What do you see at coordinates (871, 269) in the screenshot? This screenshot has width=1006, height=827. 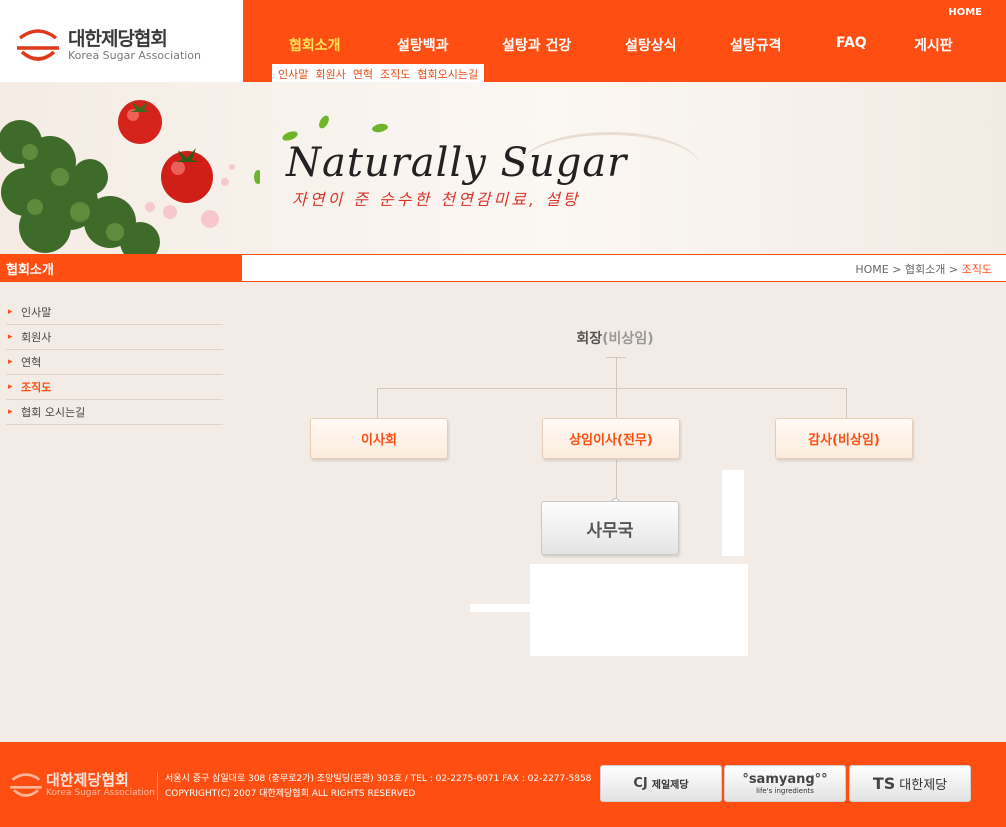 I see `breadcrumb-home: HOME` at bounding box center [871, 269].